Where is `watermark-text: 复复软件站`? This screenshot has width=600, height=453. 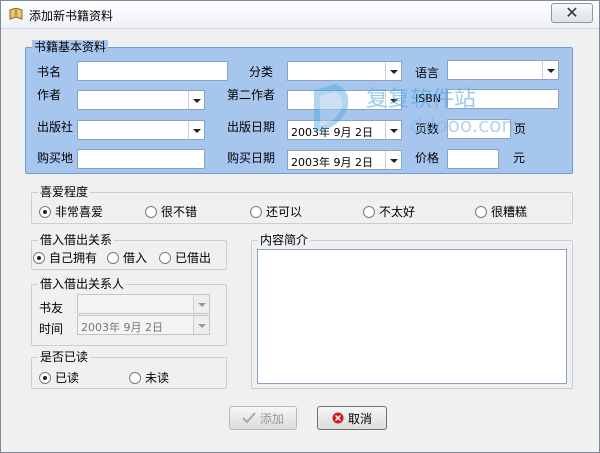 watermark-text: 复复软件站 is located at coordinates (421, 99).